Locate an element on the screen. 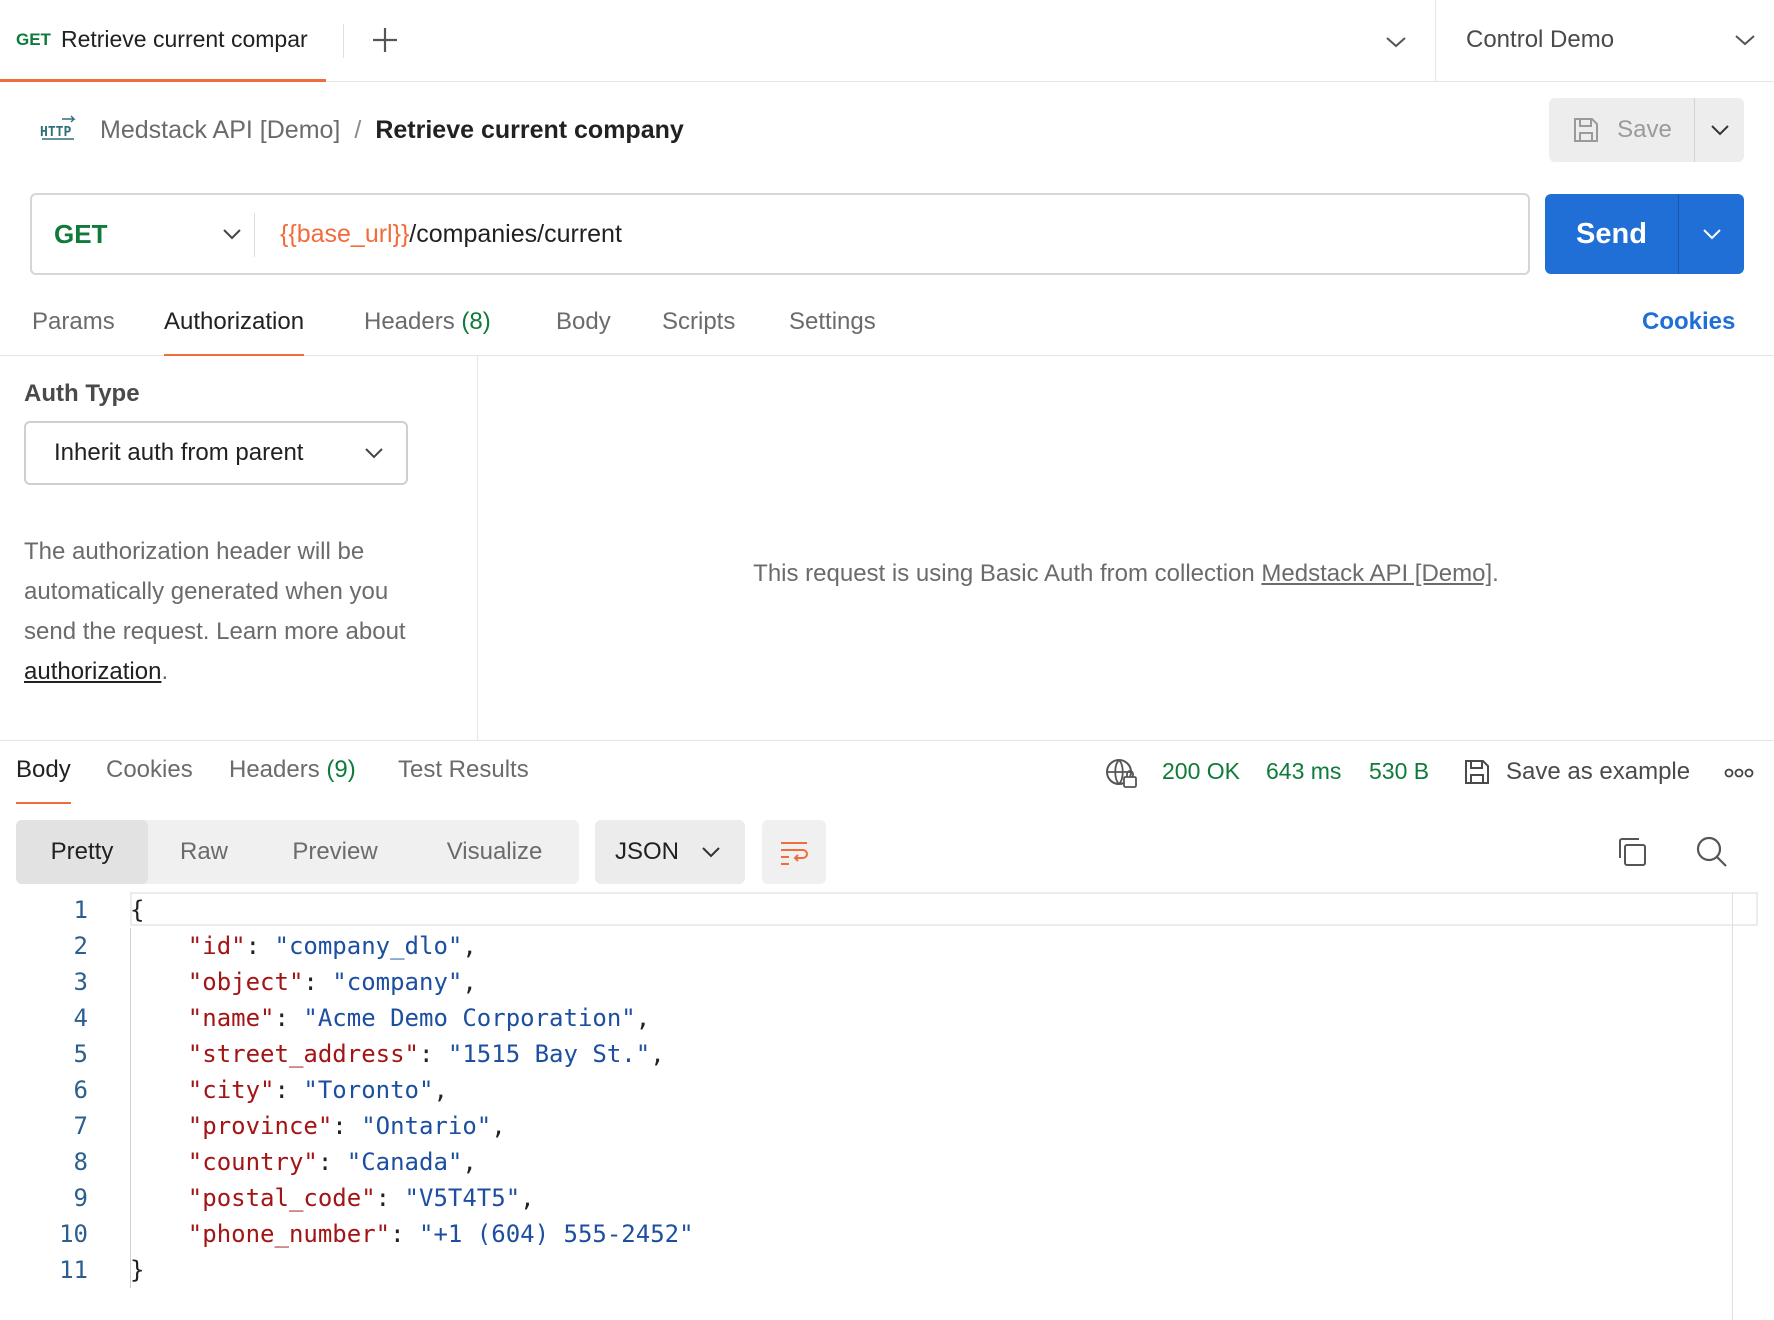 Image resolution: width=1774 pixels, height=1320 pixels. code-text: , is located at coordinates (643, 1018).